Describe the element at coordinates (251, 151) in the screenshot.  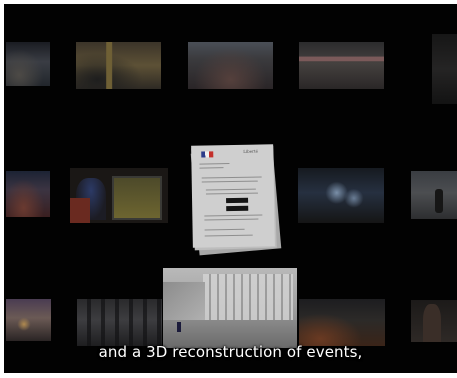
I see `document-logo-text: Liberté` at that location.